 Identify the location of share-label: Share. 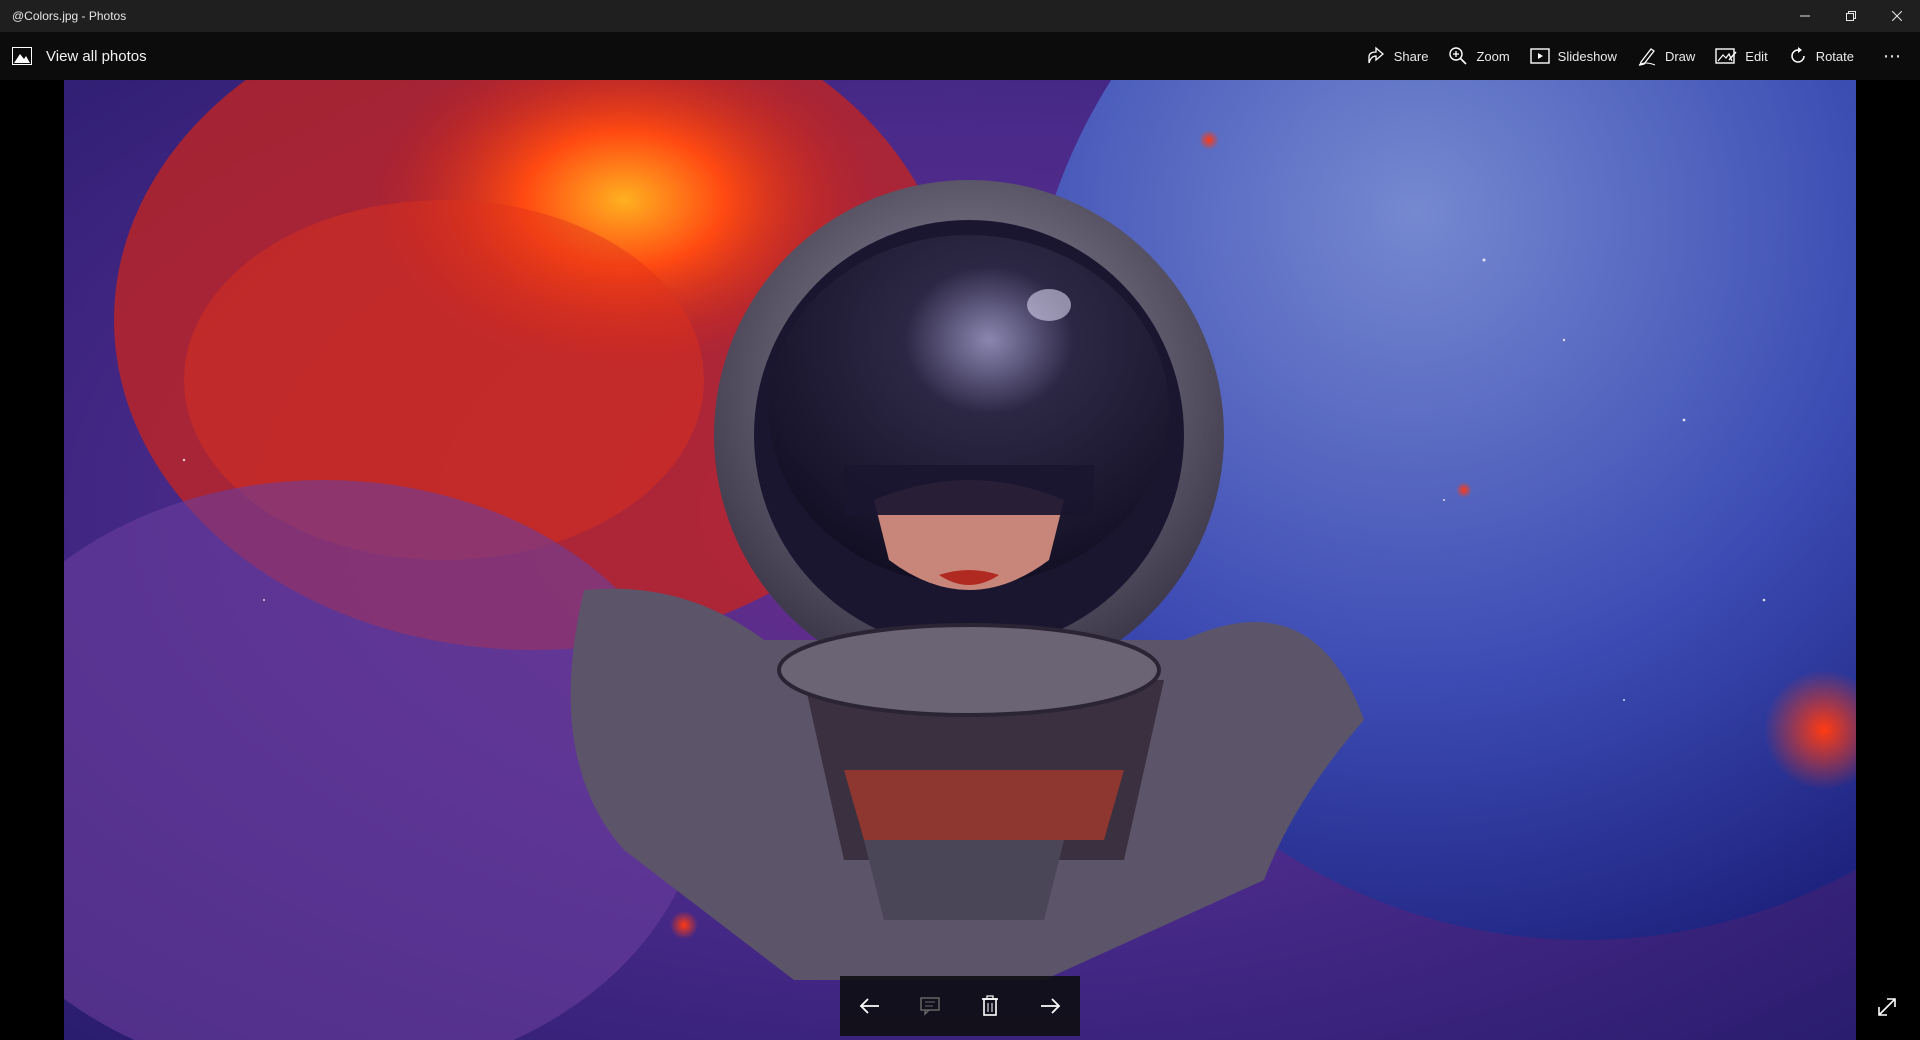
(1411, 56).